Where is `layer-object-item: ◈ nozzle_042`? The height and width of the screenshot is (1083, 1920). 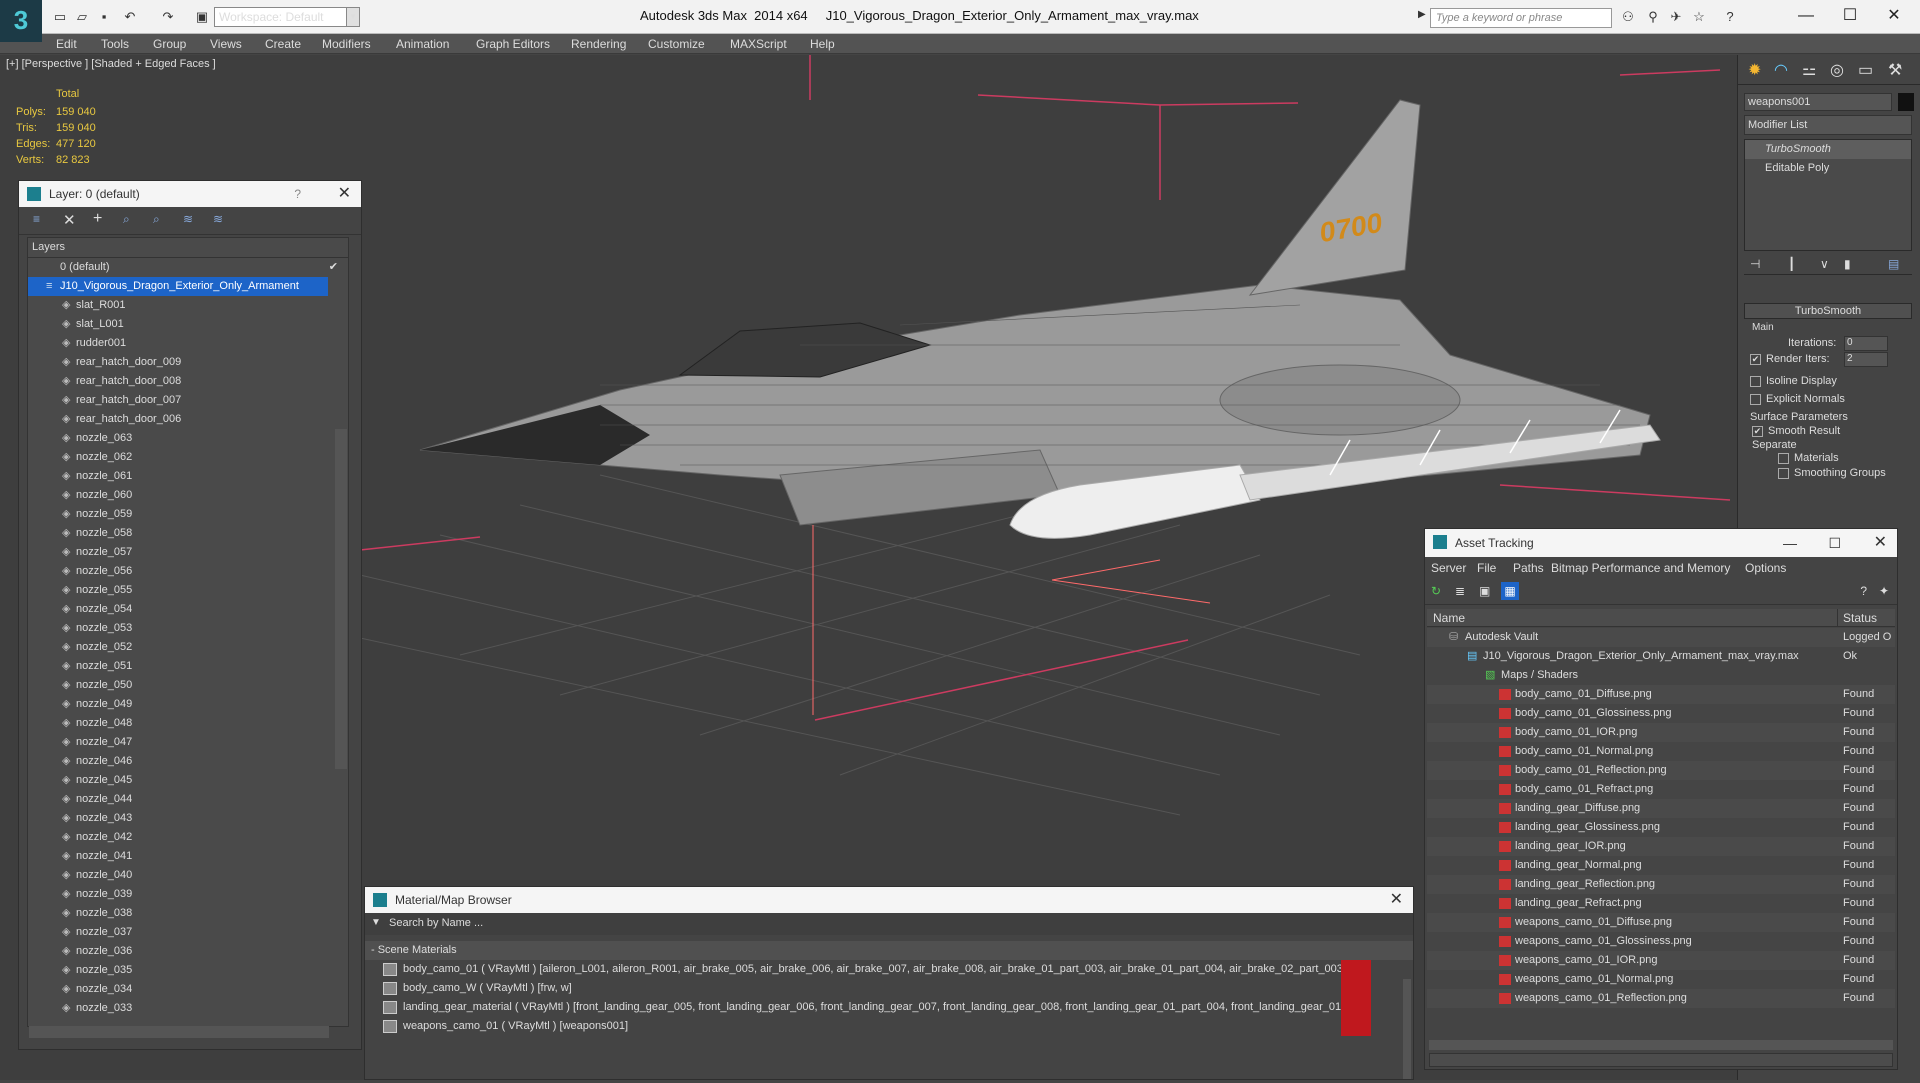 layer-object-item: ◈ nozzle_042 is located at coordinates (188, 837).